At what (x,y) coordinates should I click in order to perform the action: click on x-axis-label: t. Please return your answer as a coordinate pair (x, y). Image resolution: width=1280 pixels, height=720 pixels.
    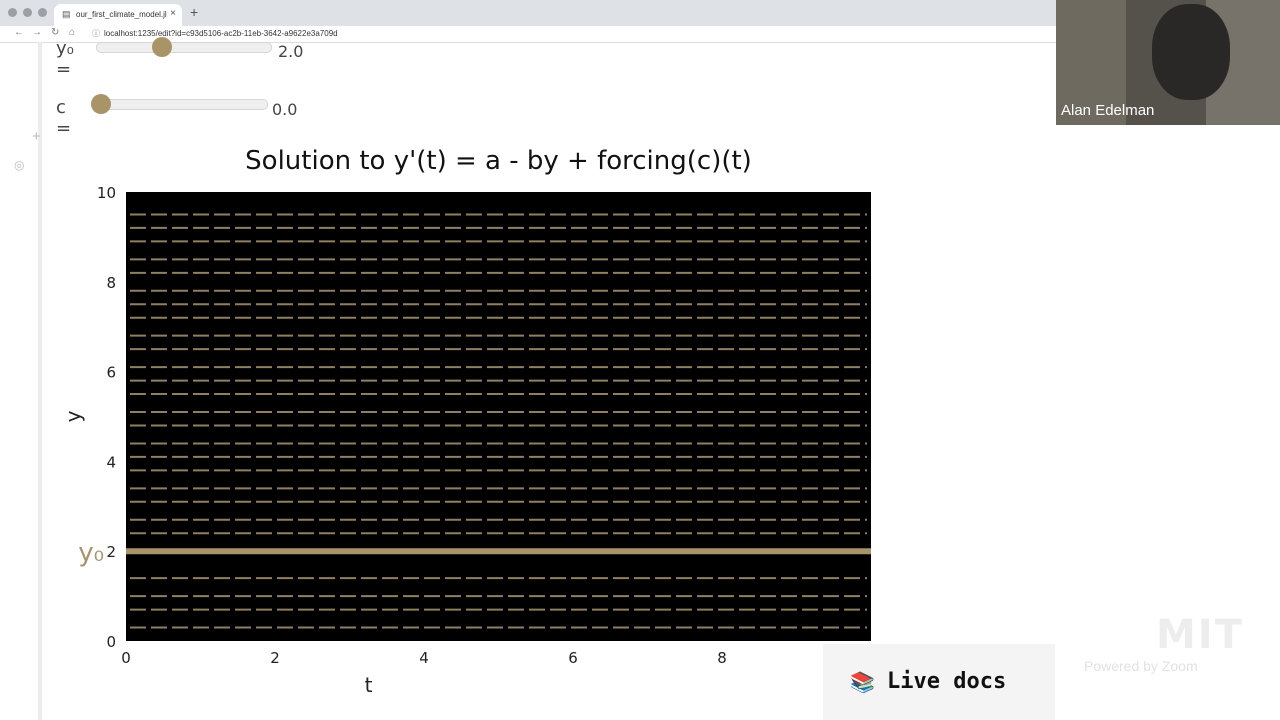
    Looking at the image, I should click on (369, 685).